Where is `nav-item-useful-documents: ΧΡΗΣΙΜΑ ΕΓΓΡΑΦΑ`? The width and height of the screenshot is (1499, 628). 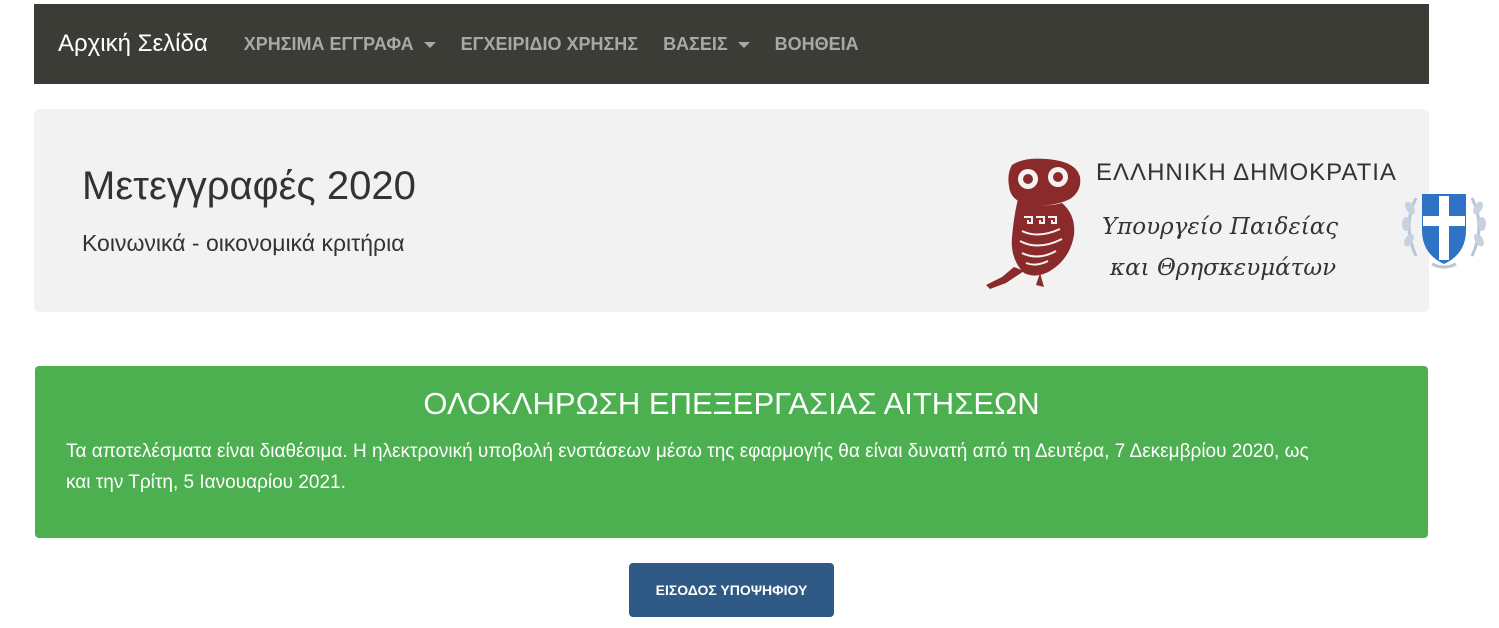 nav-item-useful-documents: ΧΡΗΣΙΜΑ ΕΓΓΡΑΦΑ is located at coordinates (340, 44).